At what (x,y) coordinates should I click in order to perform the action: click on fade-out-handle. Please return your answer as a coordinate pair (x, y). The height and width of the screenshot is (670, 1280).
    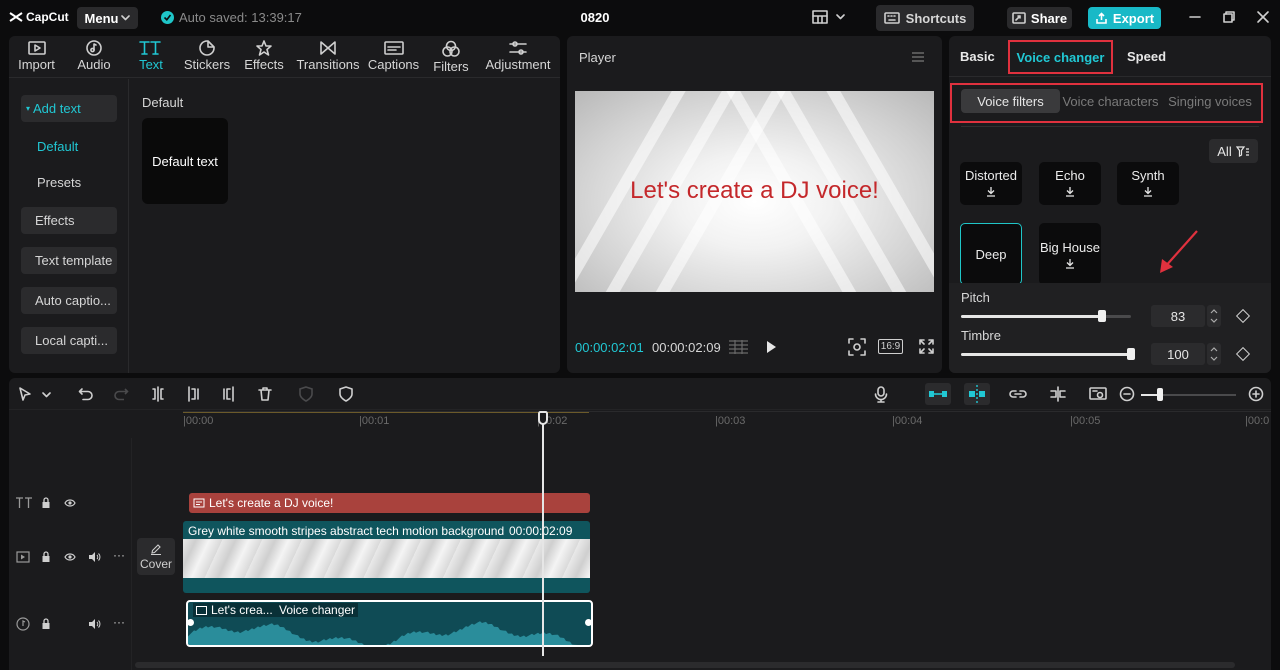
    Looking at the image, I should click on (588, 622).